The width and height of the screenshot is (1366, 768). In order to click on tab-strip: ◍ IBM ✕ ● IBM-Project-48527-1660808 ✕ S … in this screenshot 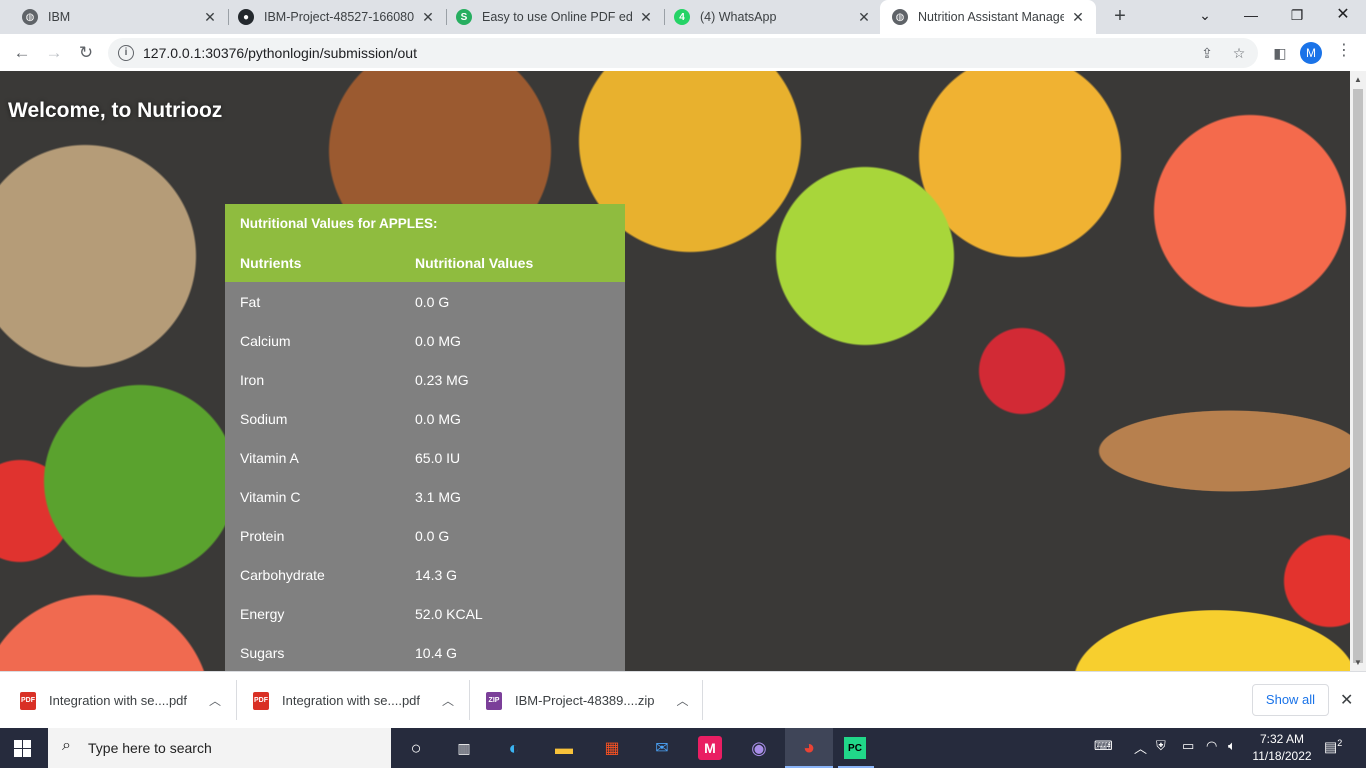, I will do `click(683, 17)`.